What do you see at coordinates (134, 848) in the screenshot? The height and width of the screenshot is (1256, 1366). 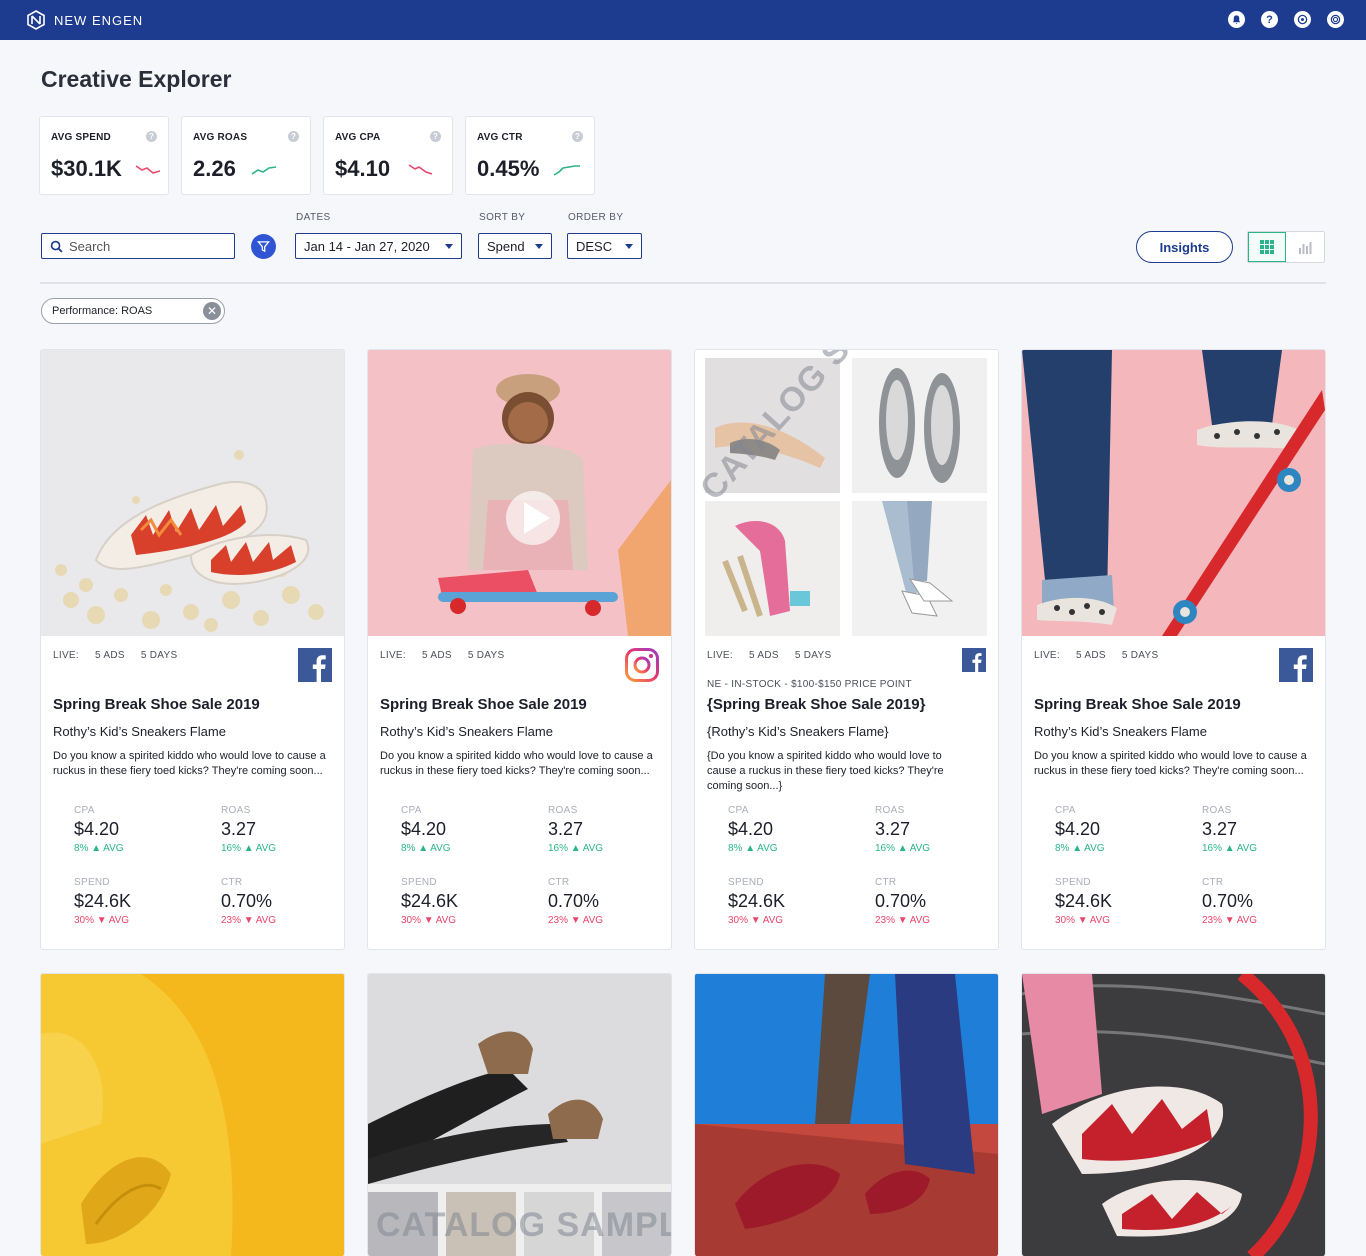 I see `metric-delta: 8% ▲ AVG` at bounding box center [134, 848].